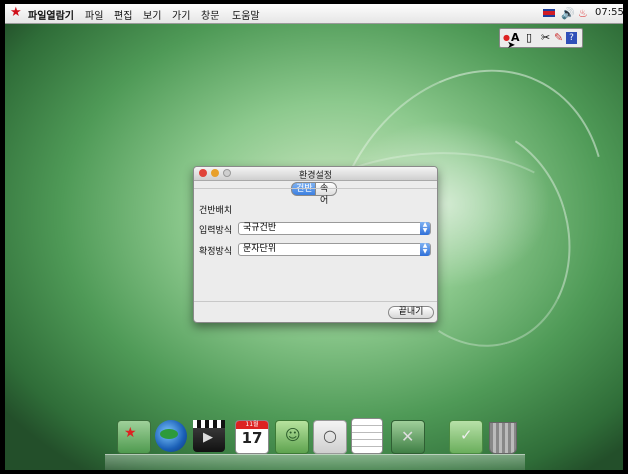  I want to click on input-method-select: 국규건반 ▲ ▼, so click(334, 228).